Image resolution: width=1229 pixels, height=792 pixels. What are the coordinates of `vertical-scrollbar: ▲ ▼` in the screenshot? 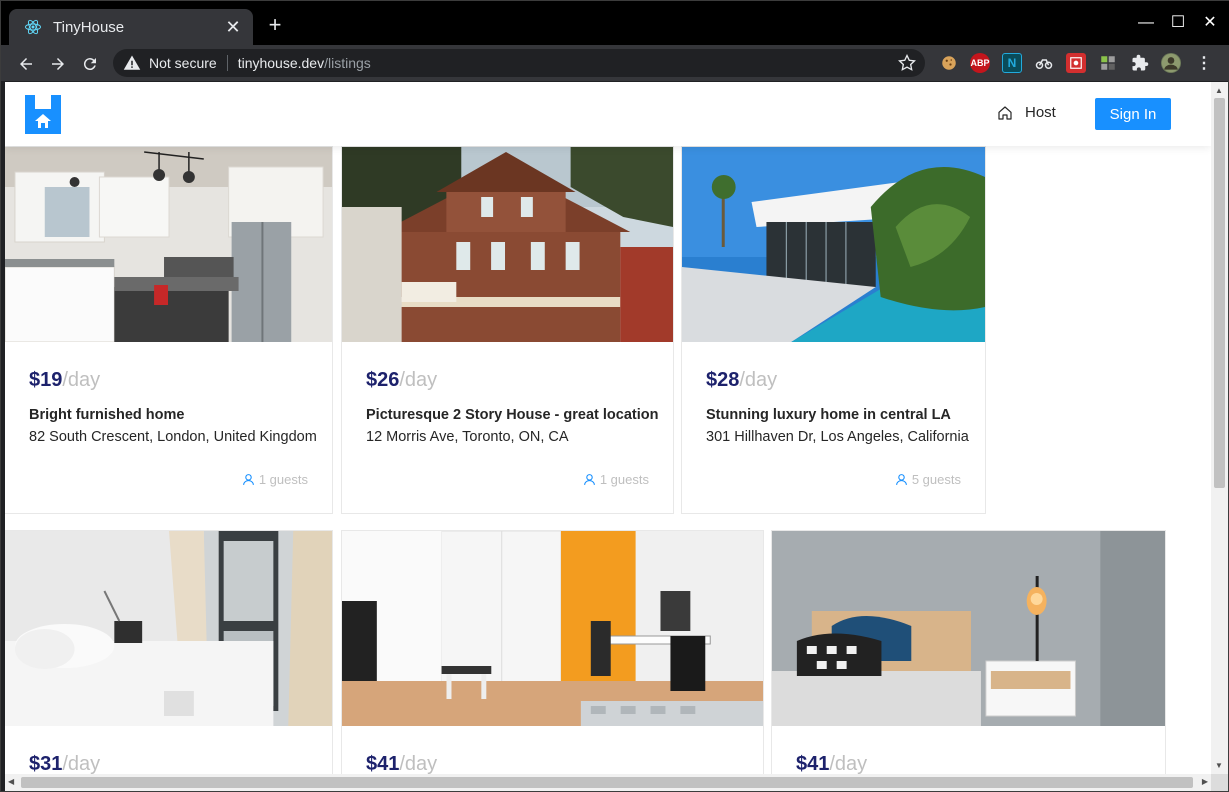 It's located at (1219, 428).